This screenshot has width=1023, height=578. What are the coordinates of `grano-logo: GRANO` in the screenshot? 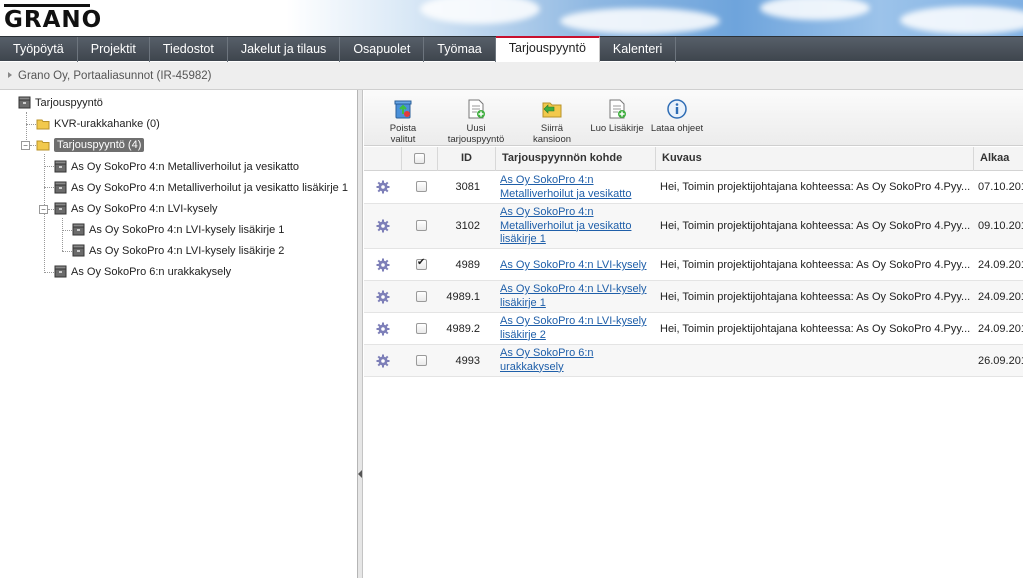 It's located at (52, 18).